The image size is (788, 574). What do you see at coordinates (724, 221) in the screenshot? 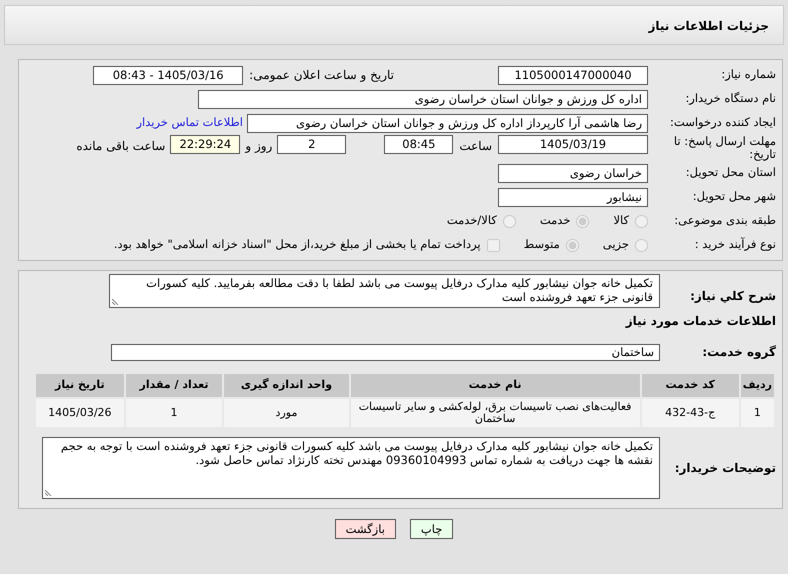
I see `field-label: طبقه بندی موضوعی:` at bounding box center [724, 221].